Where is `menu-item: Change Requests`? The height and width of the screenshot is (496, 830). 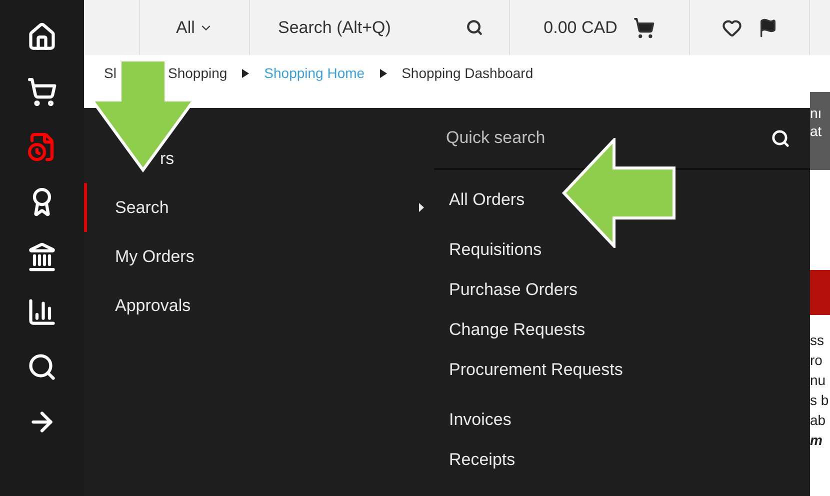
menu-item: Change Requests is located at coordinates (629, 330).